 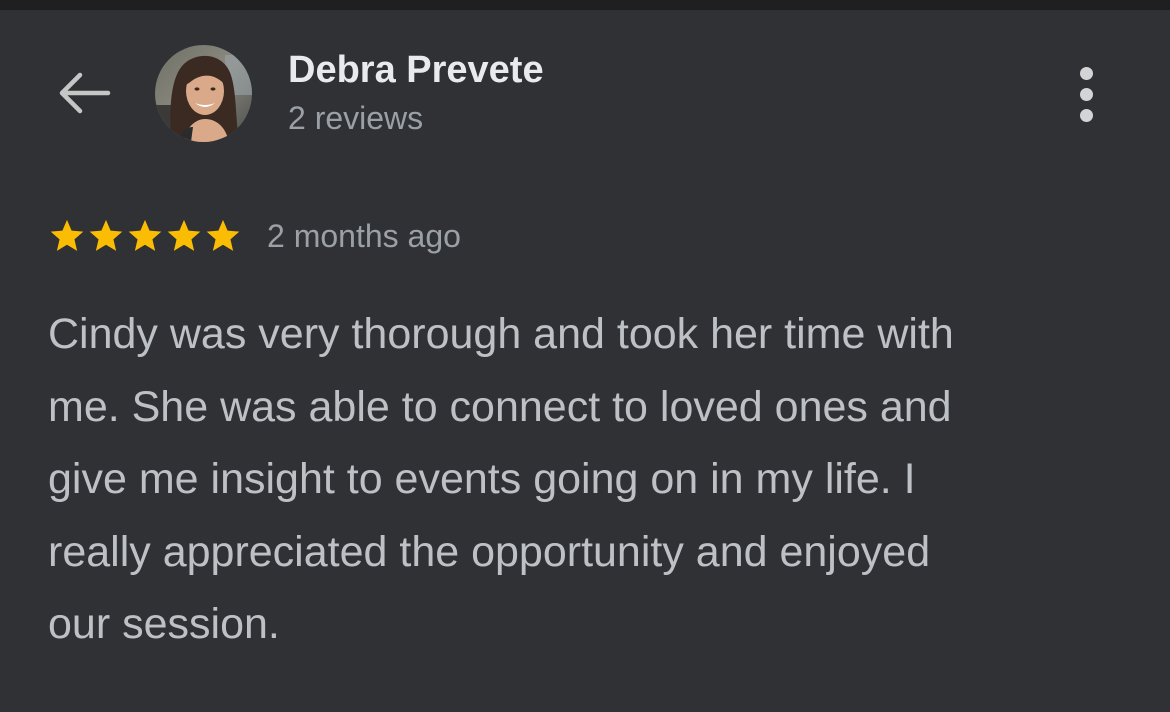 I want to click on top-edge-bar, so click(x=585, y=5).